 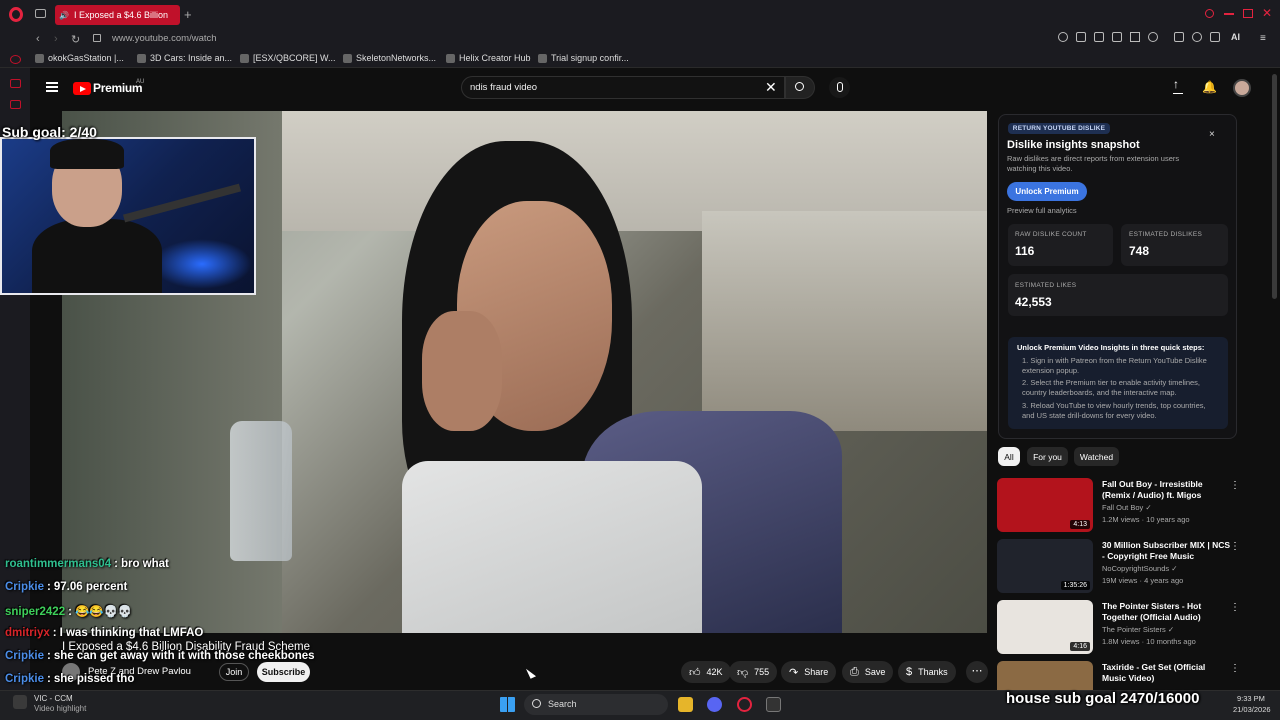 I want to click on rec-thumbnail: 4:13, so click(x=1045, y=505).